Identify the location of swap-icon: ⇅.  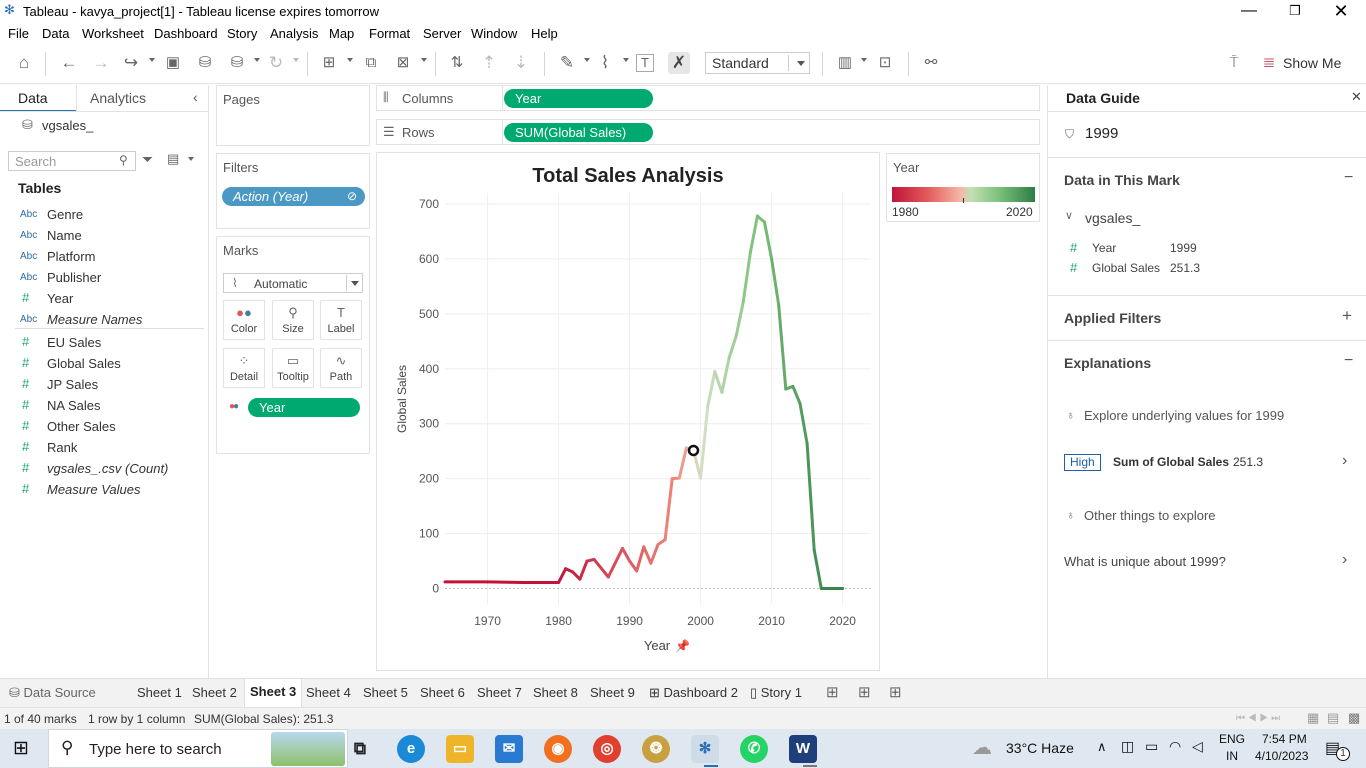
(457, 63).